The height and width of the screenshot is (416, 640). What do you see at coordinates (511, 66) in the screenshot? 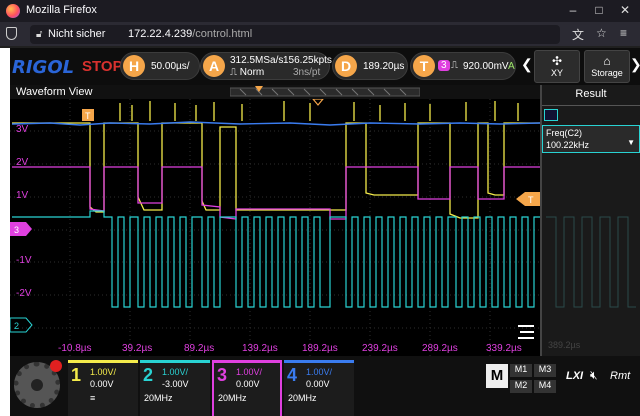
I see `trigger-coupling: A` at bounding box center [511, 66].